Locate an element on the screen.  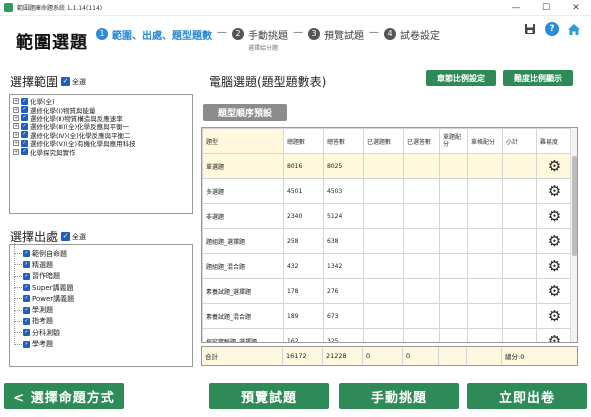
source-item: ✓ Super講義題 is located at coordinates (101, 285).